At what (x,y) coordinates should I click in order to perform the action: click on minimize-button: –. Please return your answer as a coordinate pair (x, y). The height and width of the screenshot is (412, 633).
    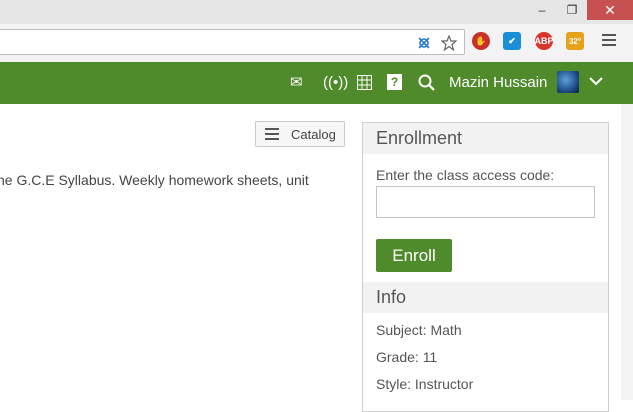
    Looking at the image, I should click on (542, 10).